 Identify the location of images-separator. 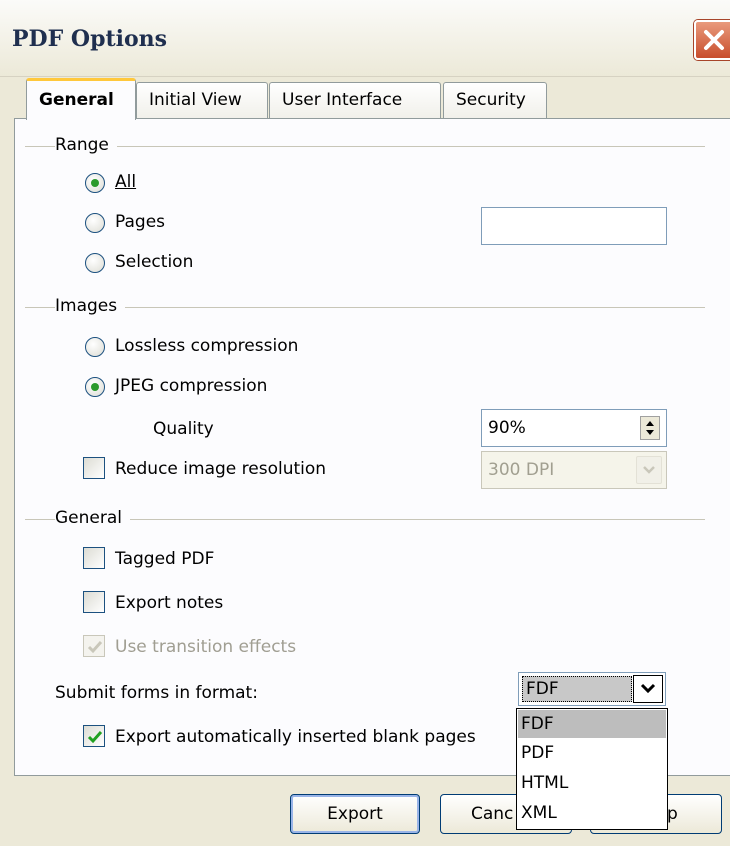
(365, 307).